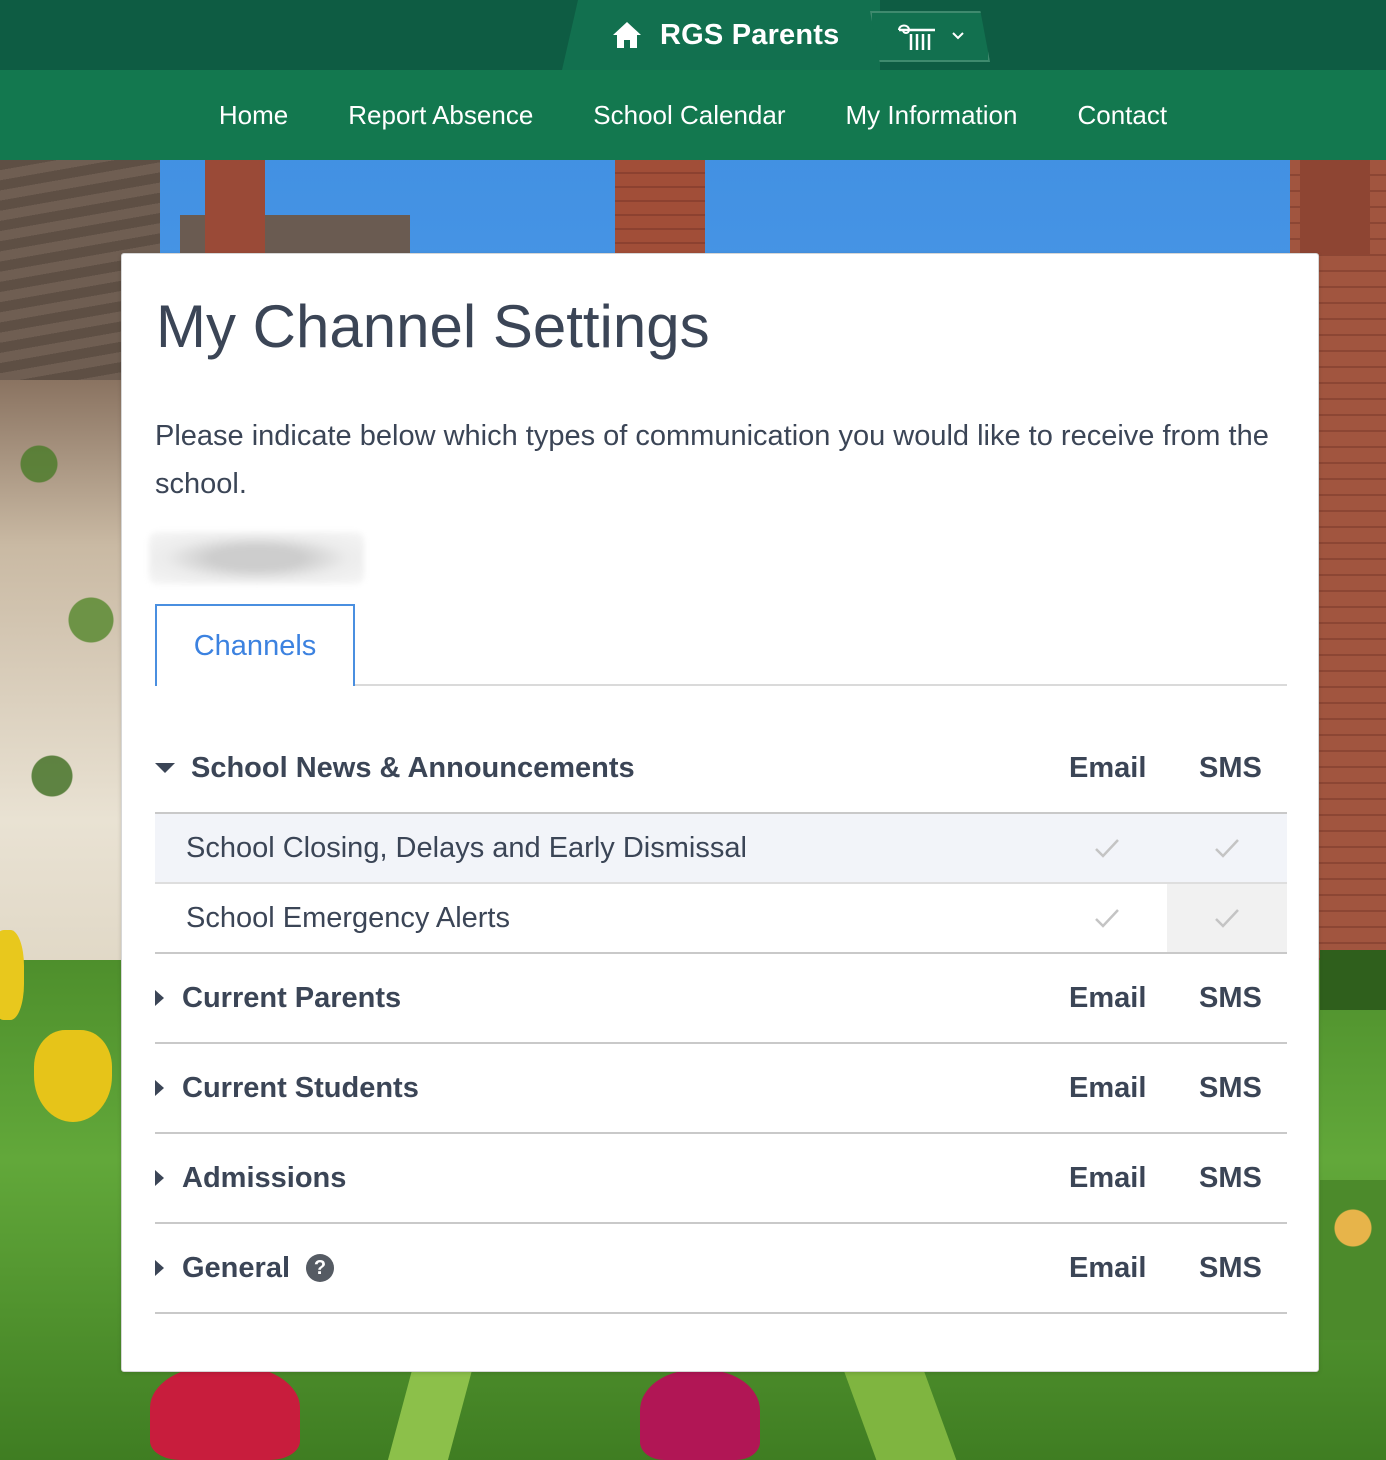 This screenshot has height=1460, width=1386. I want to click on nav-home: Home, so click(253, 115).